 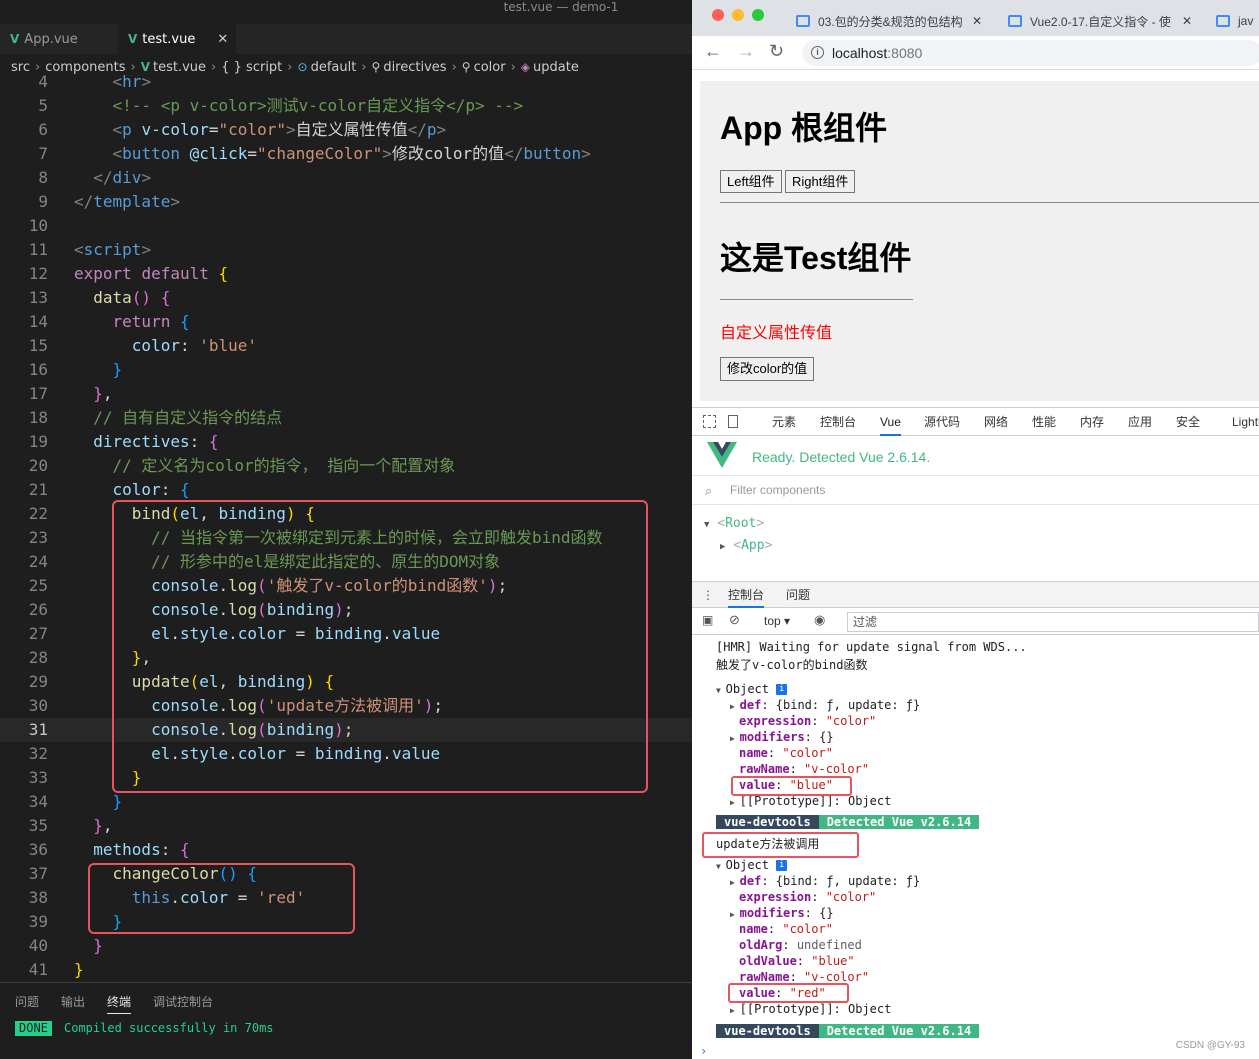 I want to click on code-token: ,, so click(x=107, y=393).